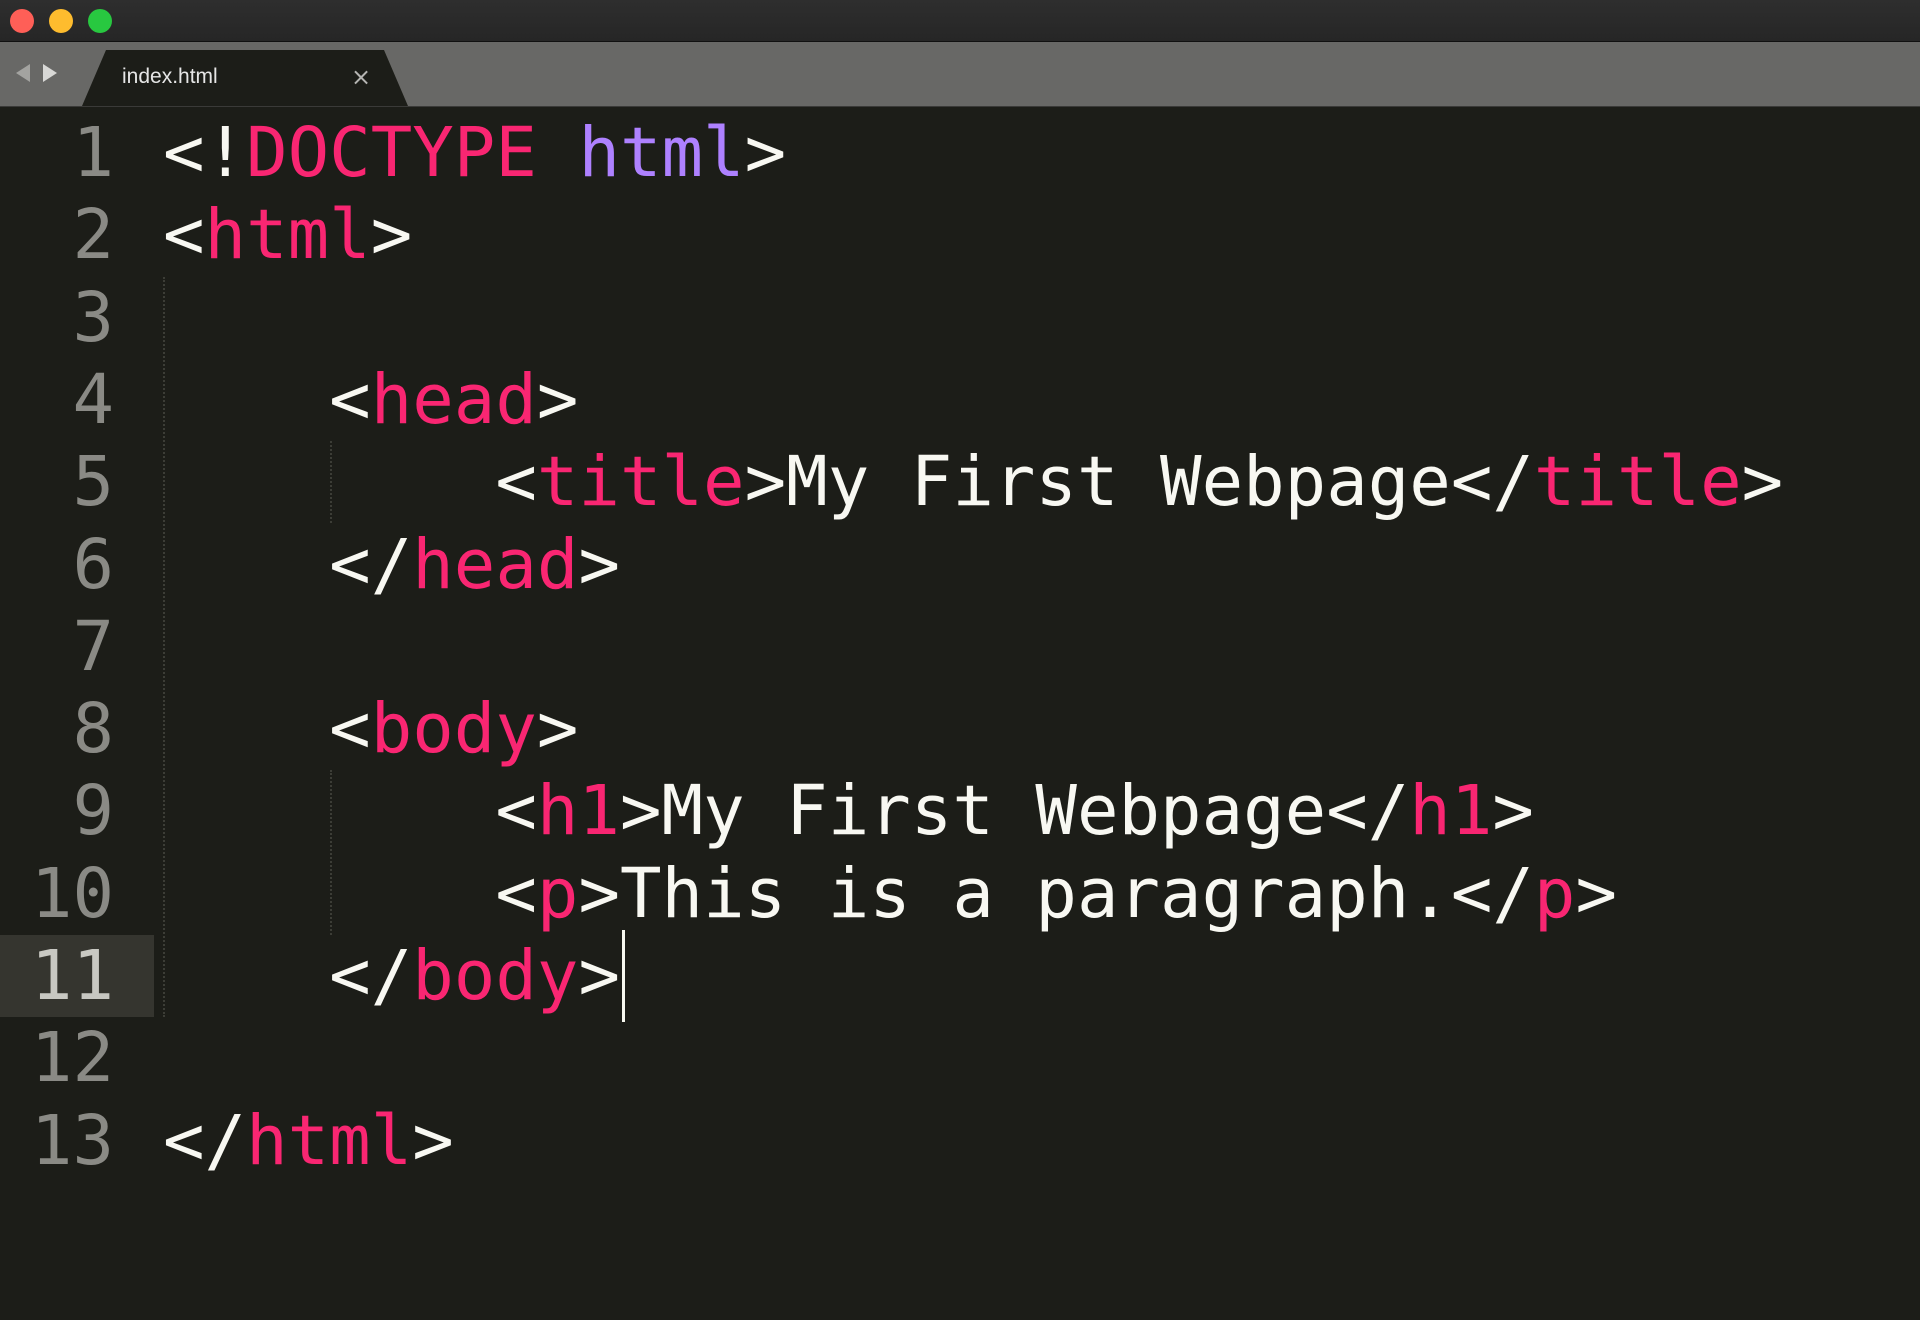  I want to click on code-text: <title>My First Webpage</title>, so click(973, 482).